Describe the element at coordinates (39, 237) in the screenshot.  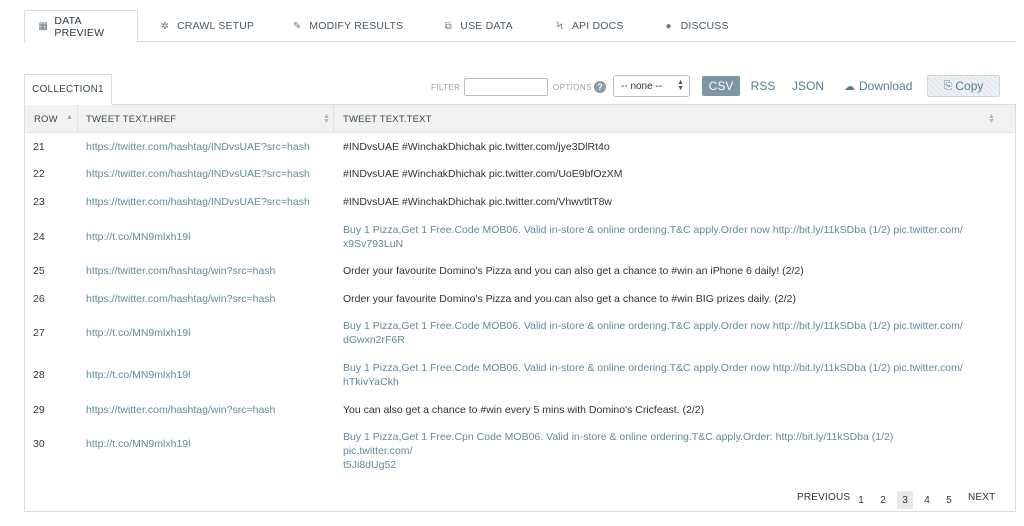
I see `row-number: 24` at that location.